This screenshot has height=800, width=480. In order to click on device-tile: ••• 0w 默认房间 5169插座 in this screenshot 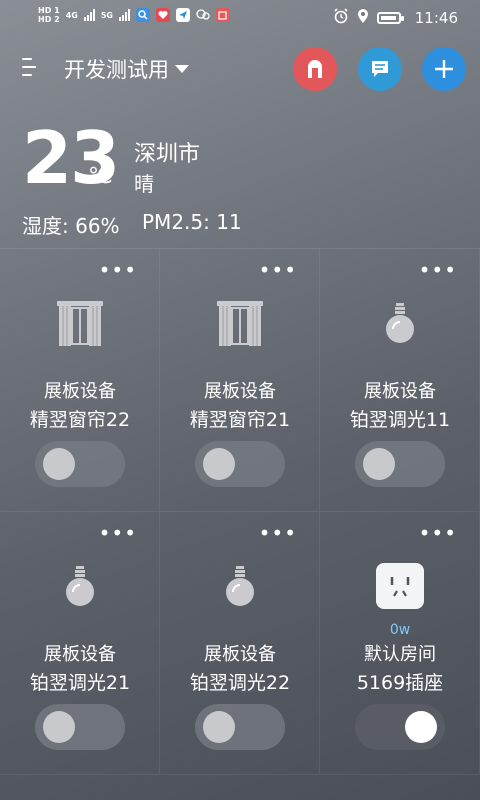, I will do `click(400, 643)`.